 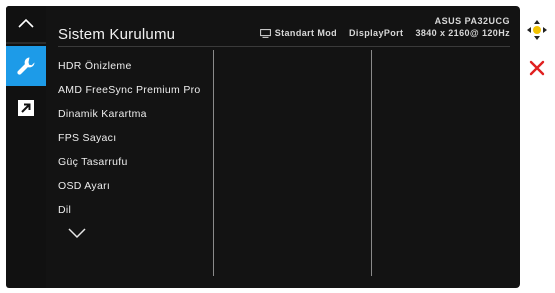 I want to click on close-icon, so click(x=537, y=68).